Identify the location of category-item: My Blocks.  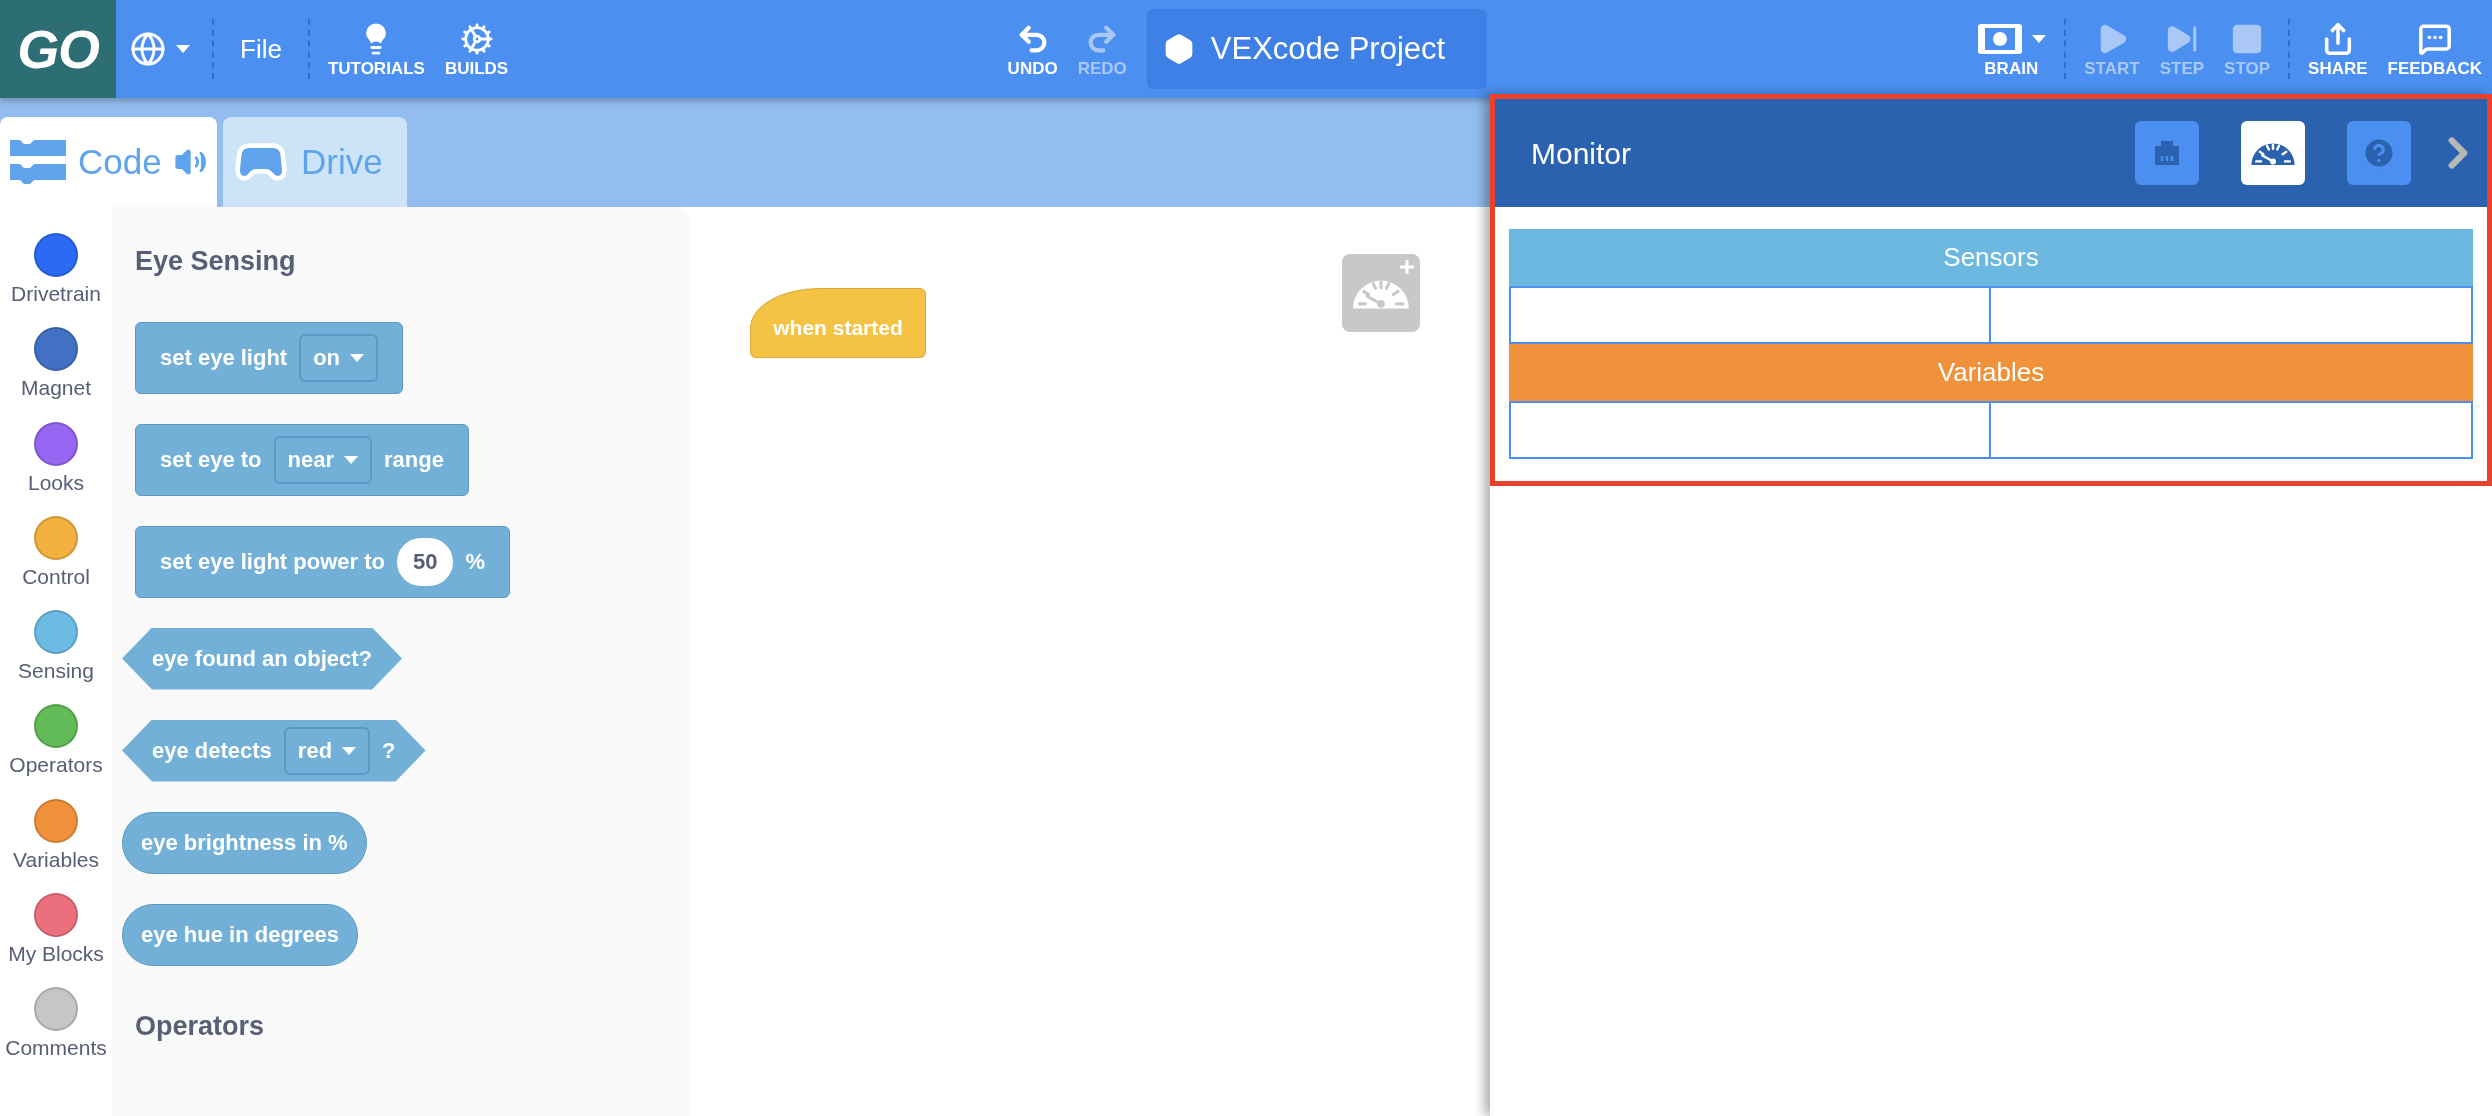
(56, 929).